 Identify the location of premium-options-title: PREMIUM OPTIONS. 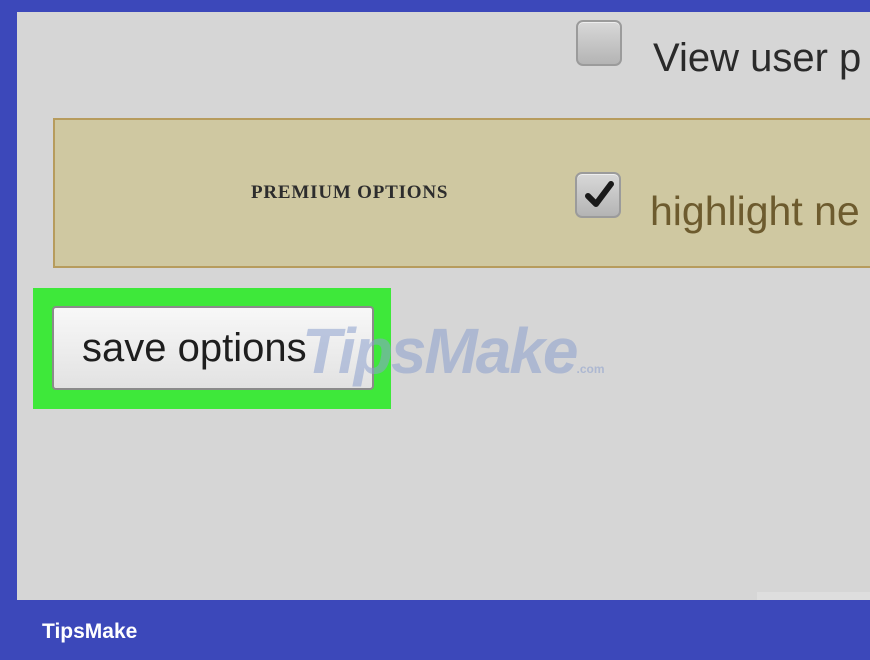
(350, 192).